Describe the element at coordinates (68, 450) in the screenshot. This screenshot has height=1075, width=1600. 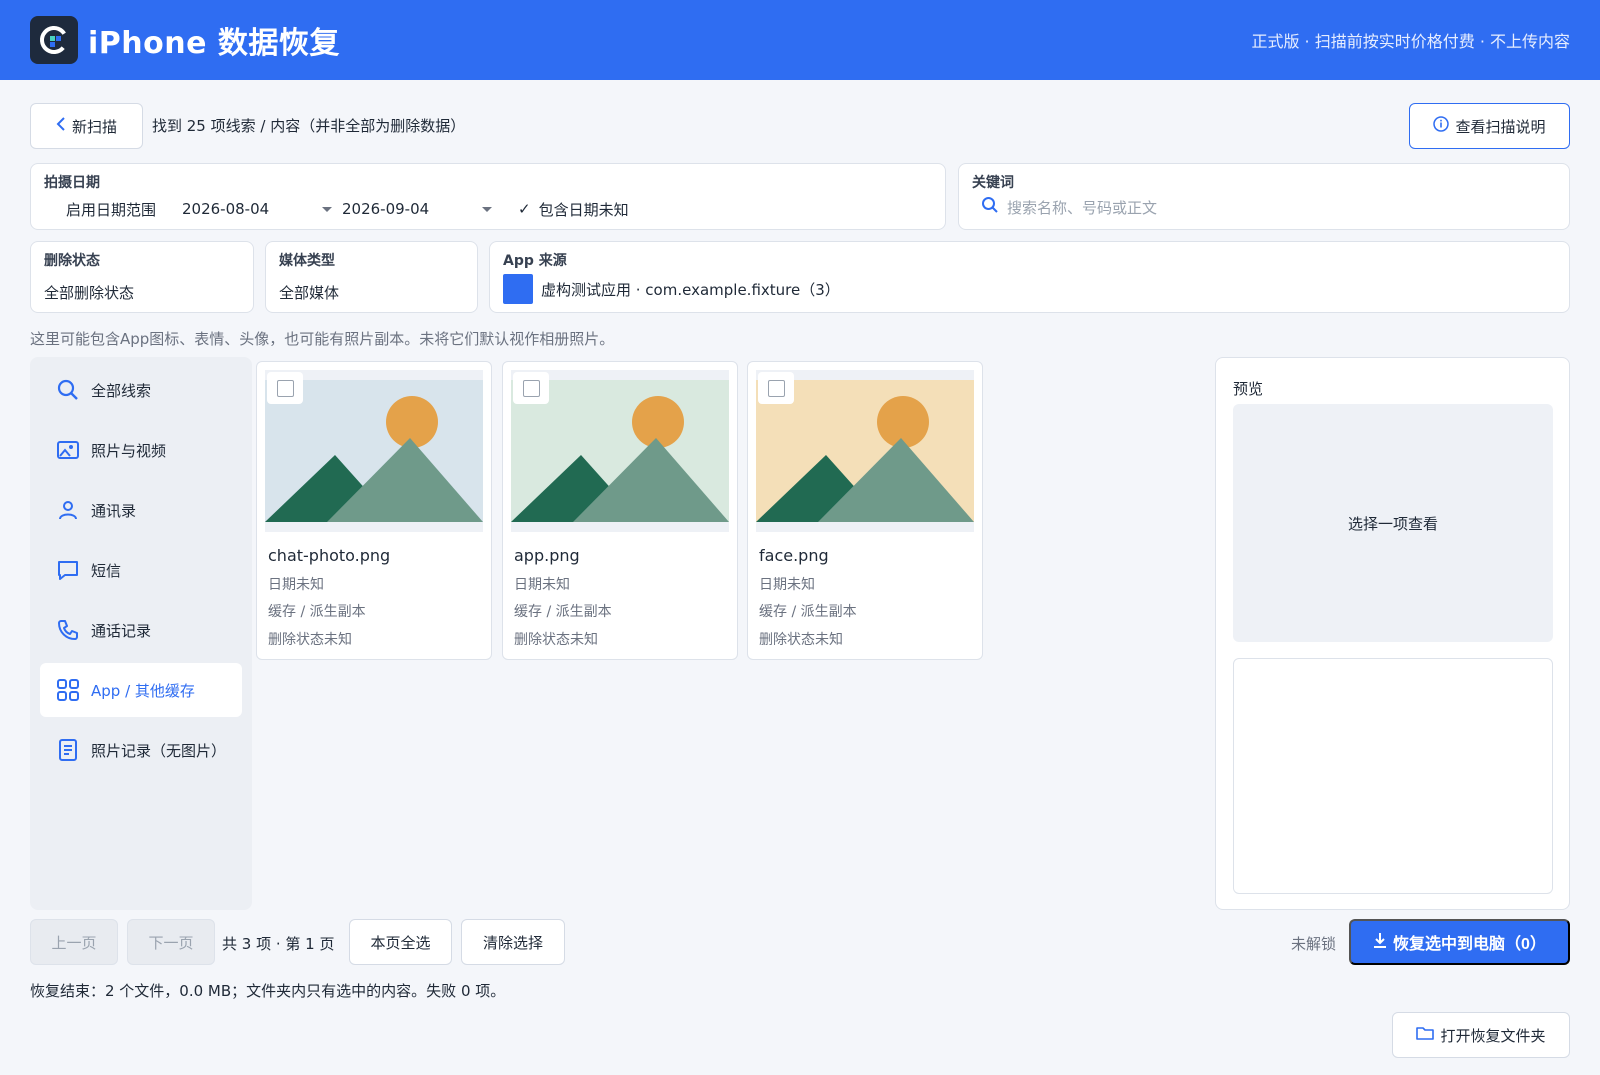
I see `image-icon` at that location.